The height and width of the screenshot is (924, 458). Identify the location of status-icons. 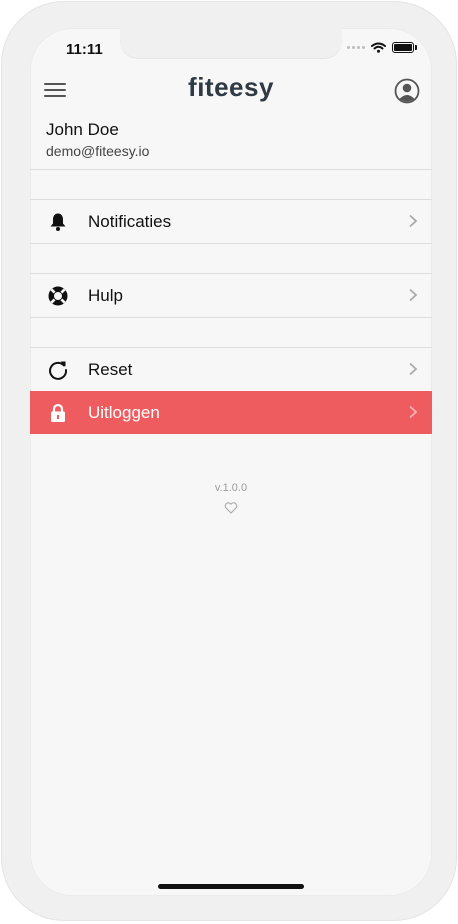
(382, 47).